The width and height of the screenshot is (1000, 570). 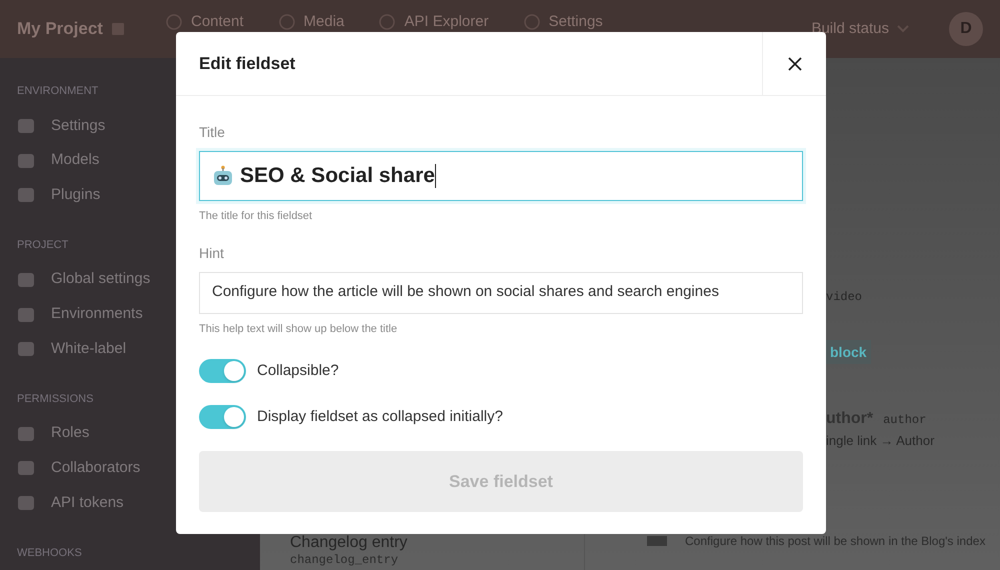 I want to click on title-input: SEO & Social share, so click(x=501, y=176).